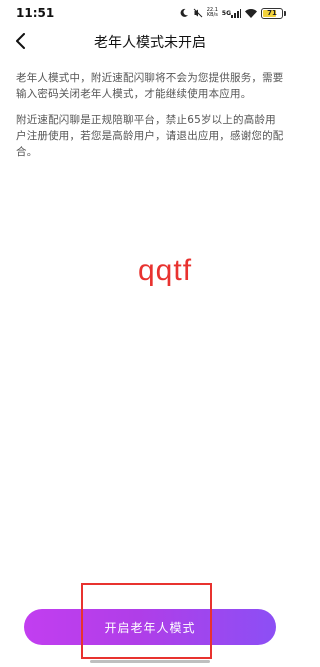 The height and width of the screenshot is (667, 320). Describe the element at coordinates (150, 13) in the screenshot. I see `status-bar: 11:51 22.1 KB/s 5G 71` at that location.